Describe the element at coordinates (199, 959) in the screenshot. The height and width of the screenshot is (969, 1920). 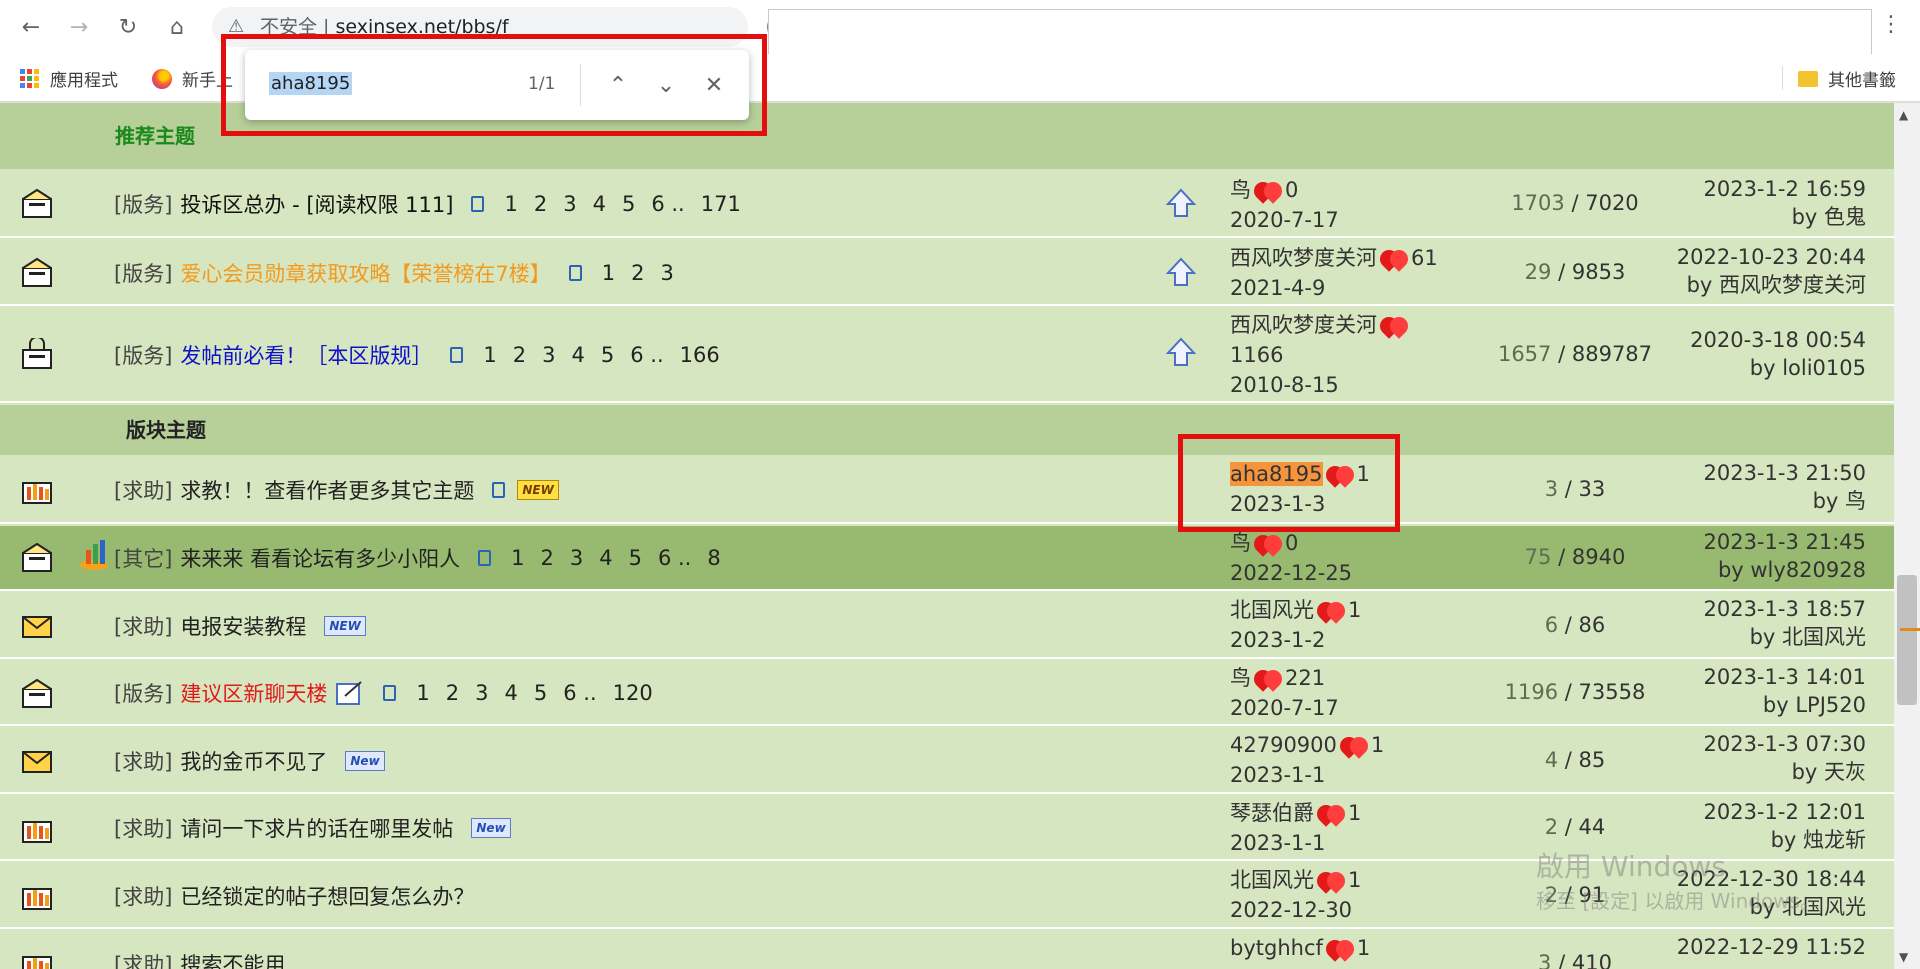
I see `thread-title: [求助] 搜索不能用` at that location.